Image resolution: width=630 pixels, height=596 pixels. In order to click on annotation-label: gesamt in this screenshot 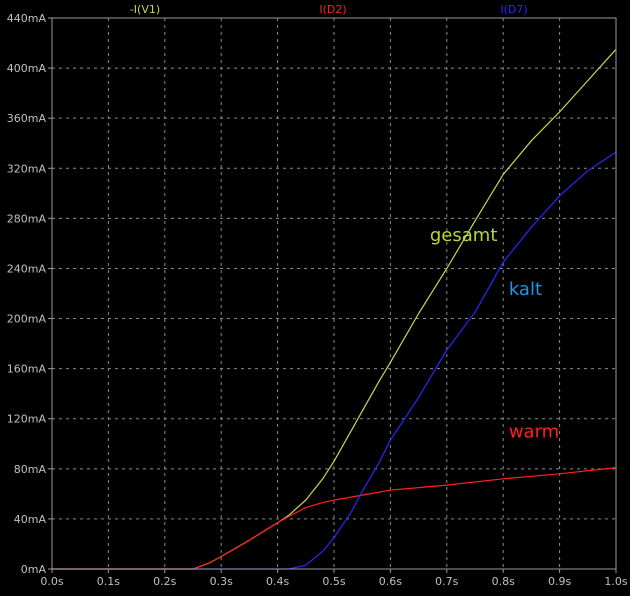, I will do `click(464, 235)`.